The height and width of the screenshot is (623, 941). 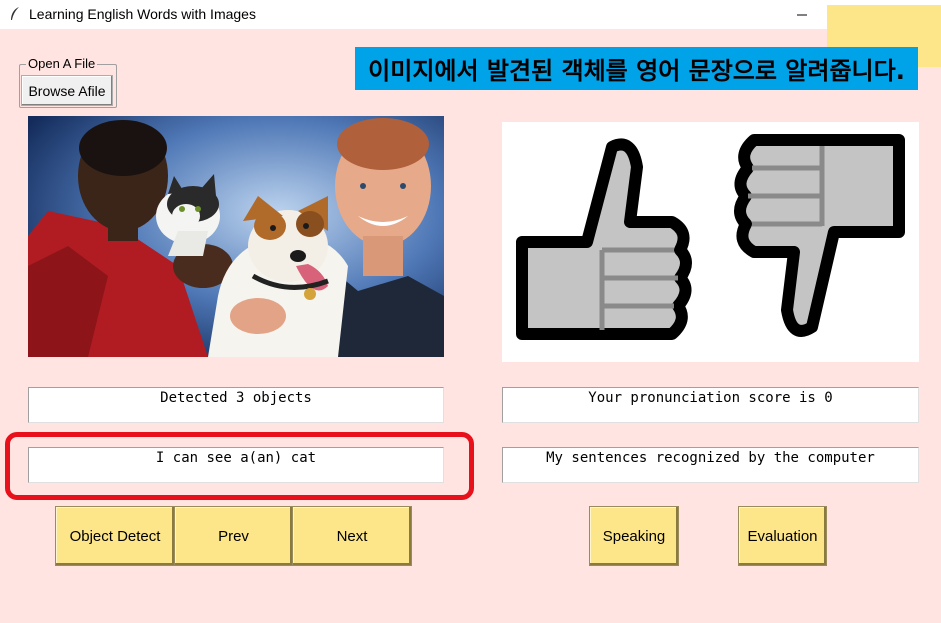 I want to click on prev-button: Prev, so click(x=233, y=536).